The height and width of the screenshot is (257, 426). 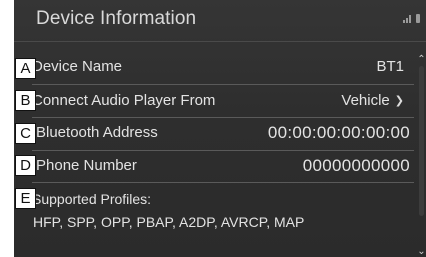 What do you see at coordinates (421, 59) in the screenshot?
I see `scroll-up-icon: ⌃` at bounding box center [421, 59].